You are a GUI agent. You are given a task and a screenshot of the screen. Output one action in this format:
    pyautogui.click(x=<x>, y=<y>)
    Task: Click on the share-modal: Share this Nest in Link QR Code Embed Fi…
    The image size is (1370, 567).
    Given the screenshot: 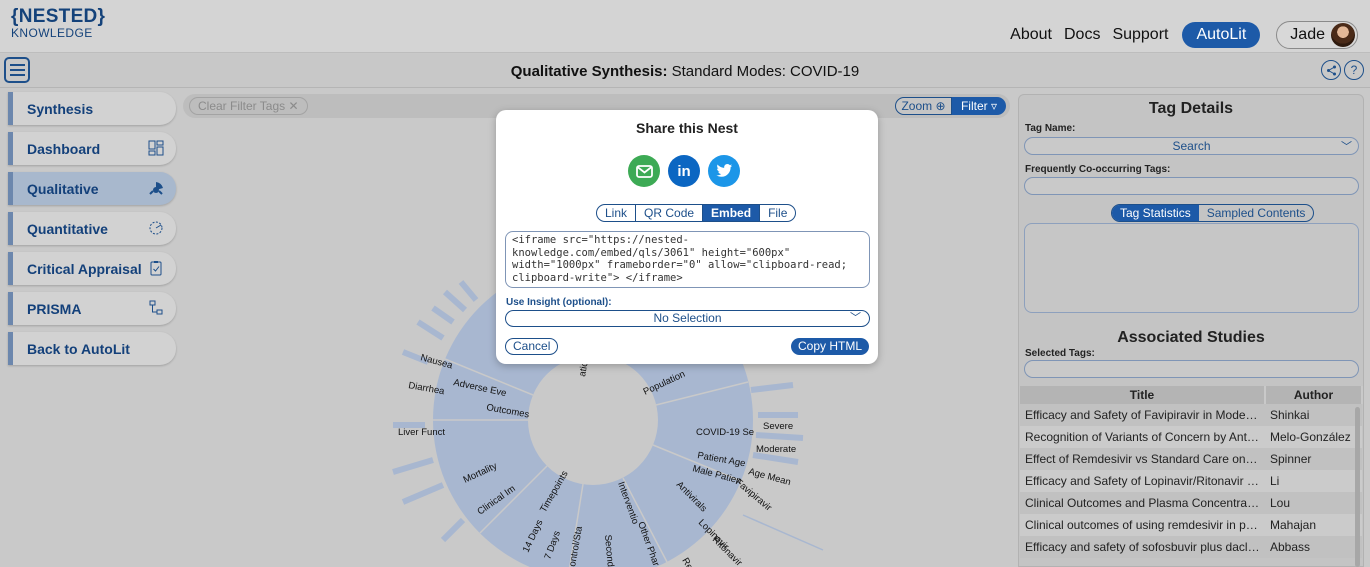 What is the action you would take?
    pyautogui.click(x=687, y=237)
    